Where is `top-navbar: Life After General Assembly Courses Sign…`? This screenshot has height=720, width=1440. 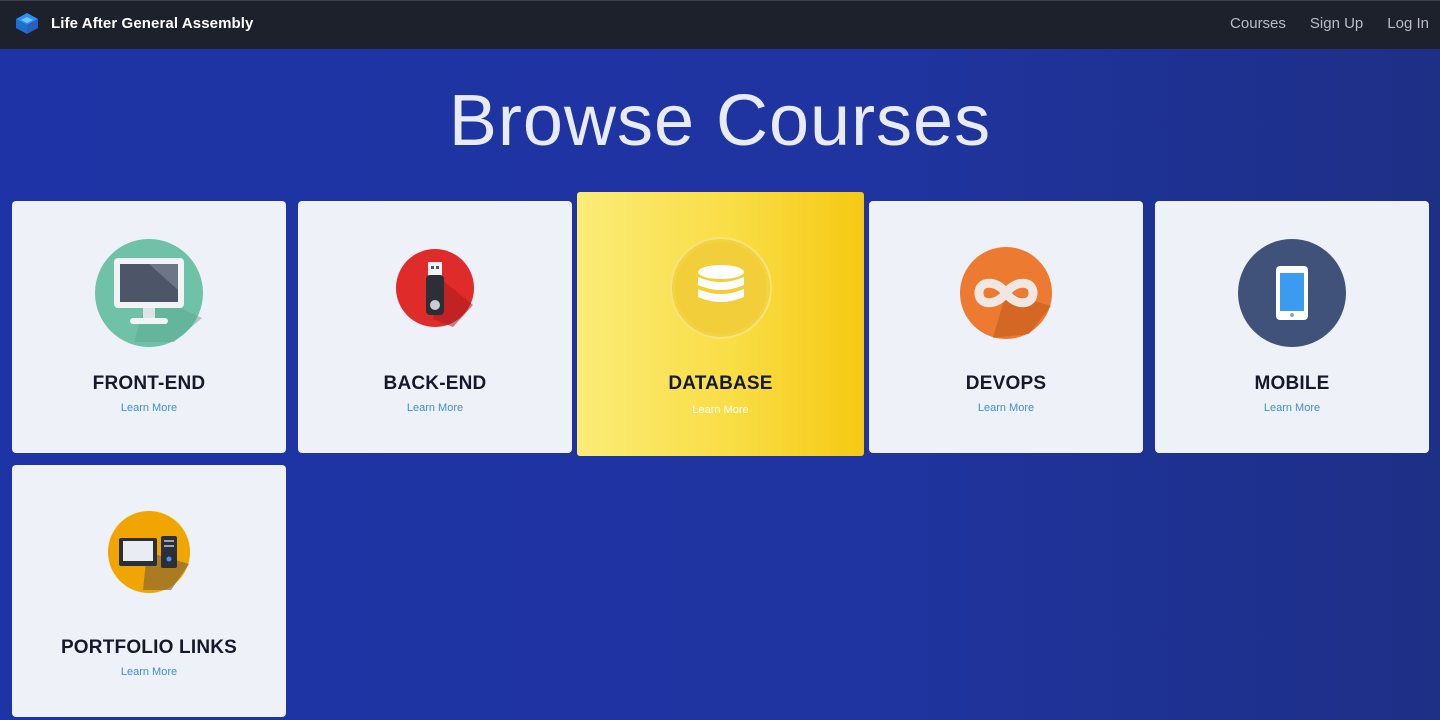
top-navbar: Life After General Assembly Courses Sign… is located at coordinates (720, 24).